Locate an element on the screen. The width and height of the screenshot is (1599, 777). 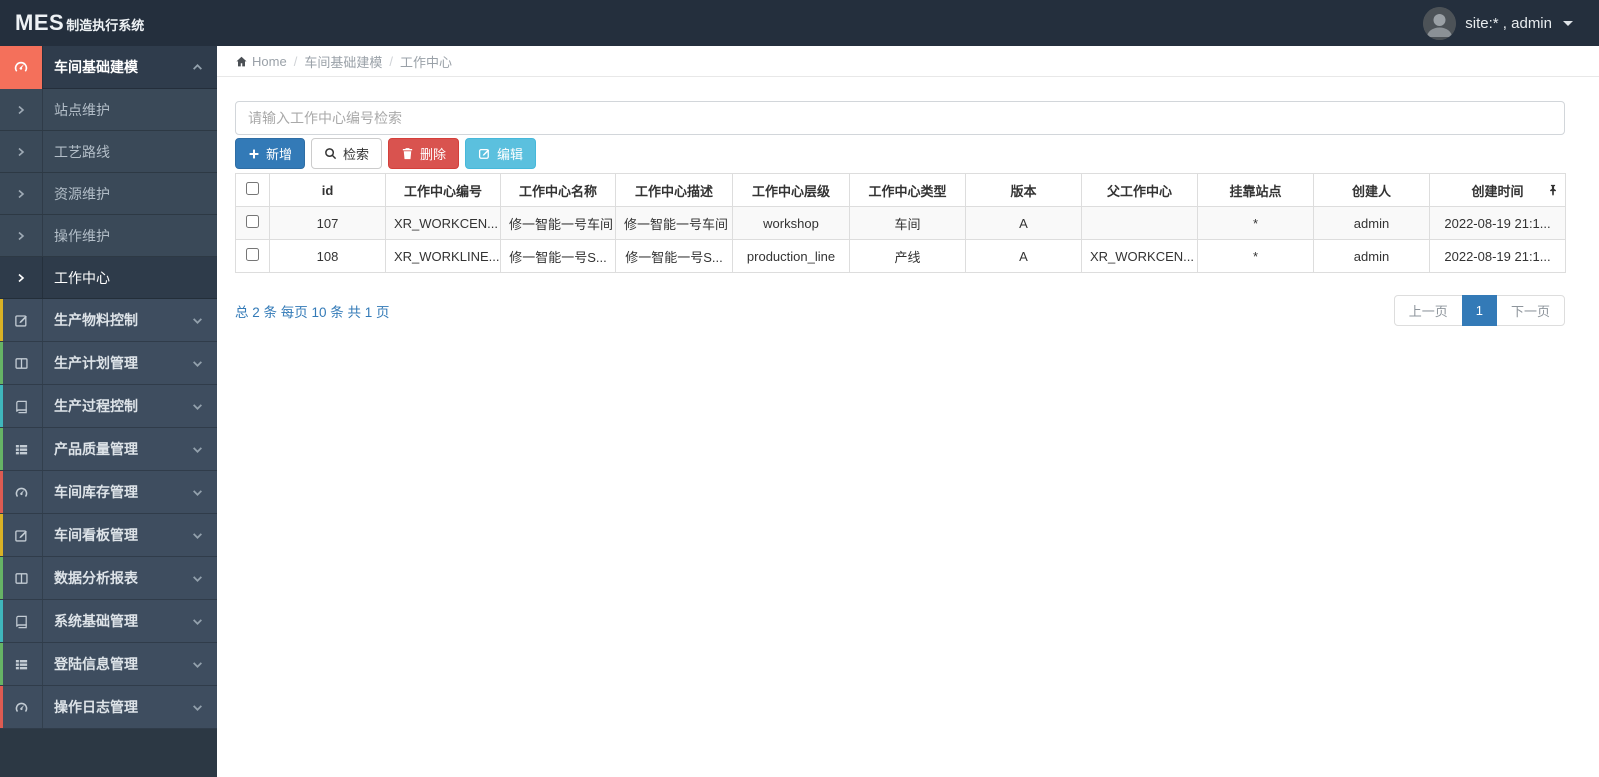
cell-level: production_line is located at coordinates (791, 256).